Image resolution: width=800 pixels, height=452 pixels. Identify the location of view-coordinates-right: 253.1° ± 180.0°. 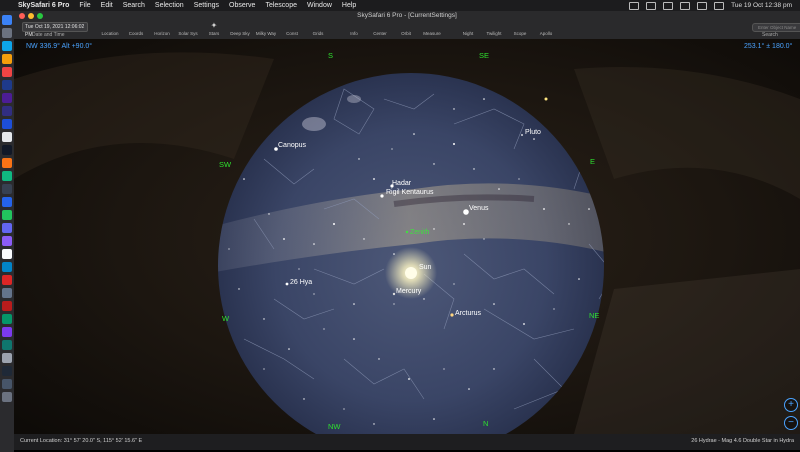
(768, 46).